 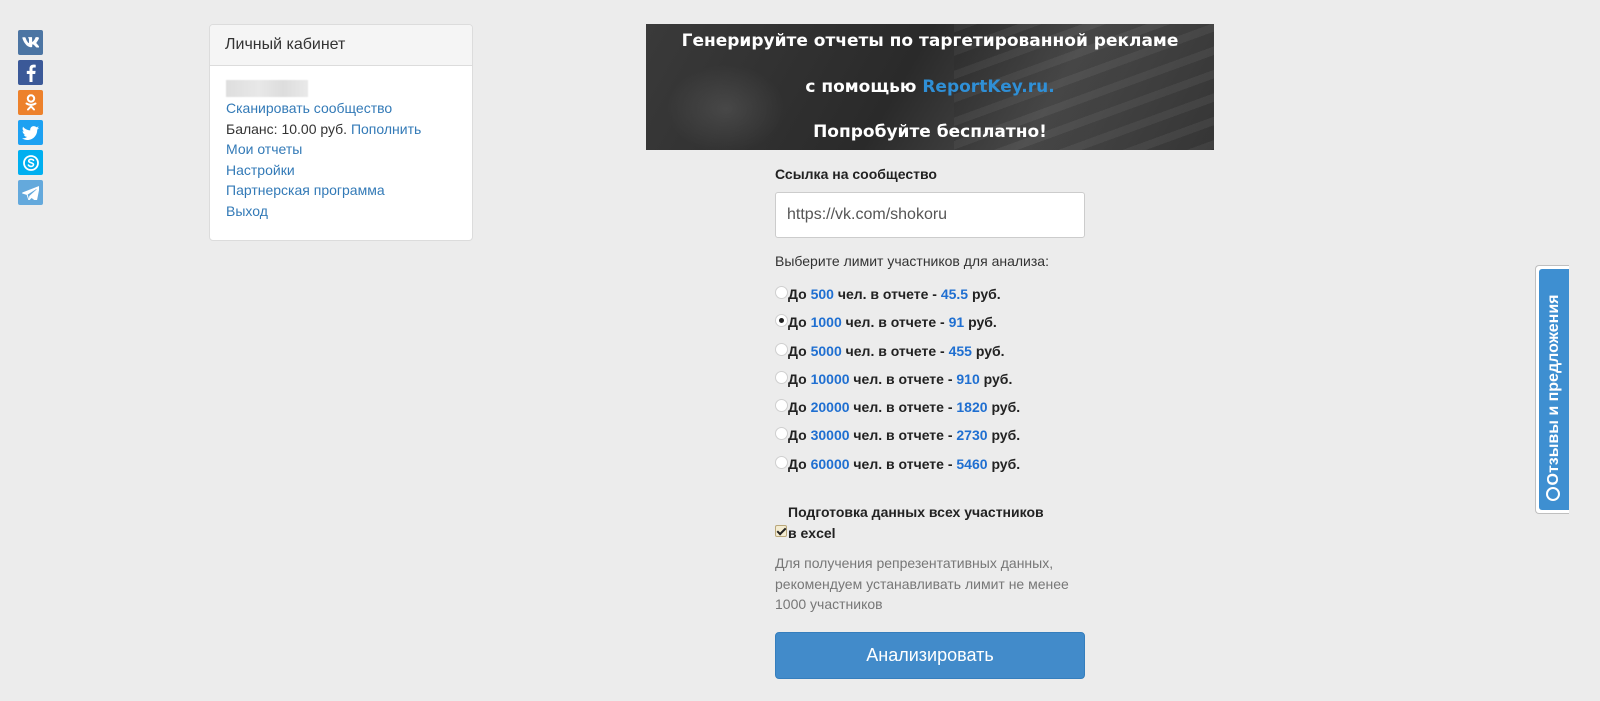 I want to click on twitter-share-button, so click(x=30, y=132).